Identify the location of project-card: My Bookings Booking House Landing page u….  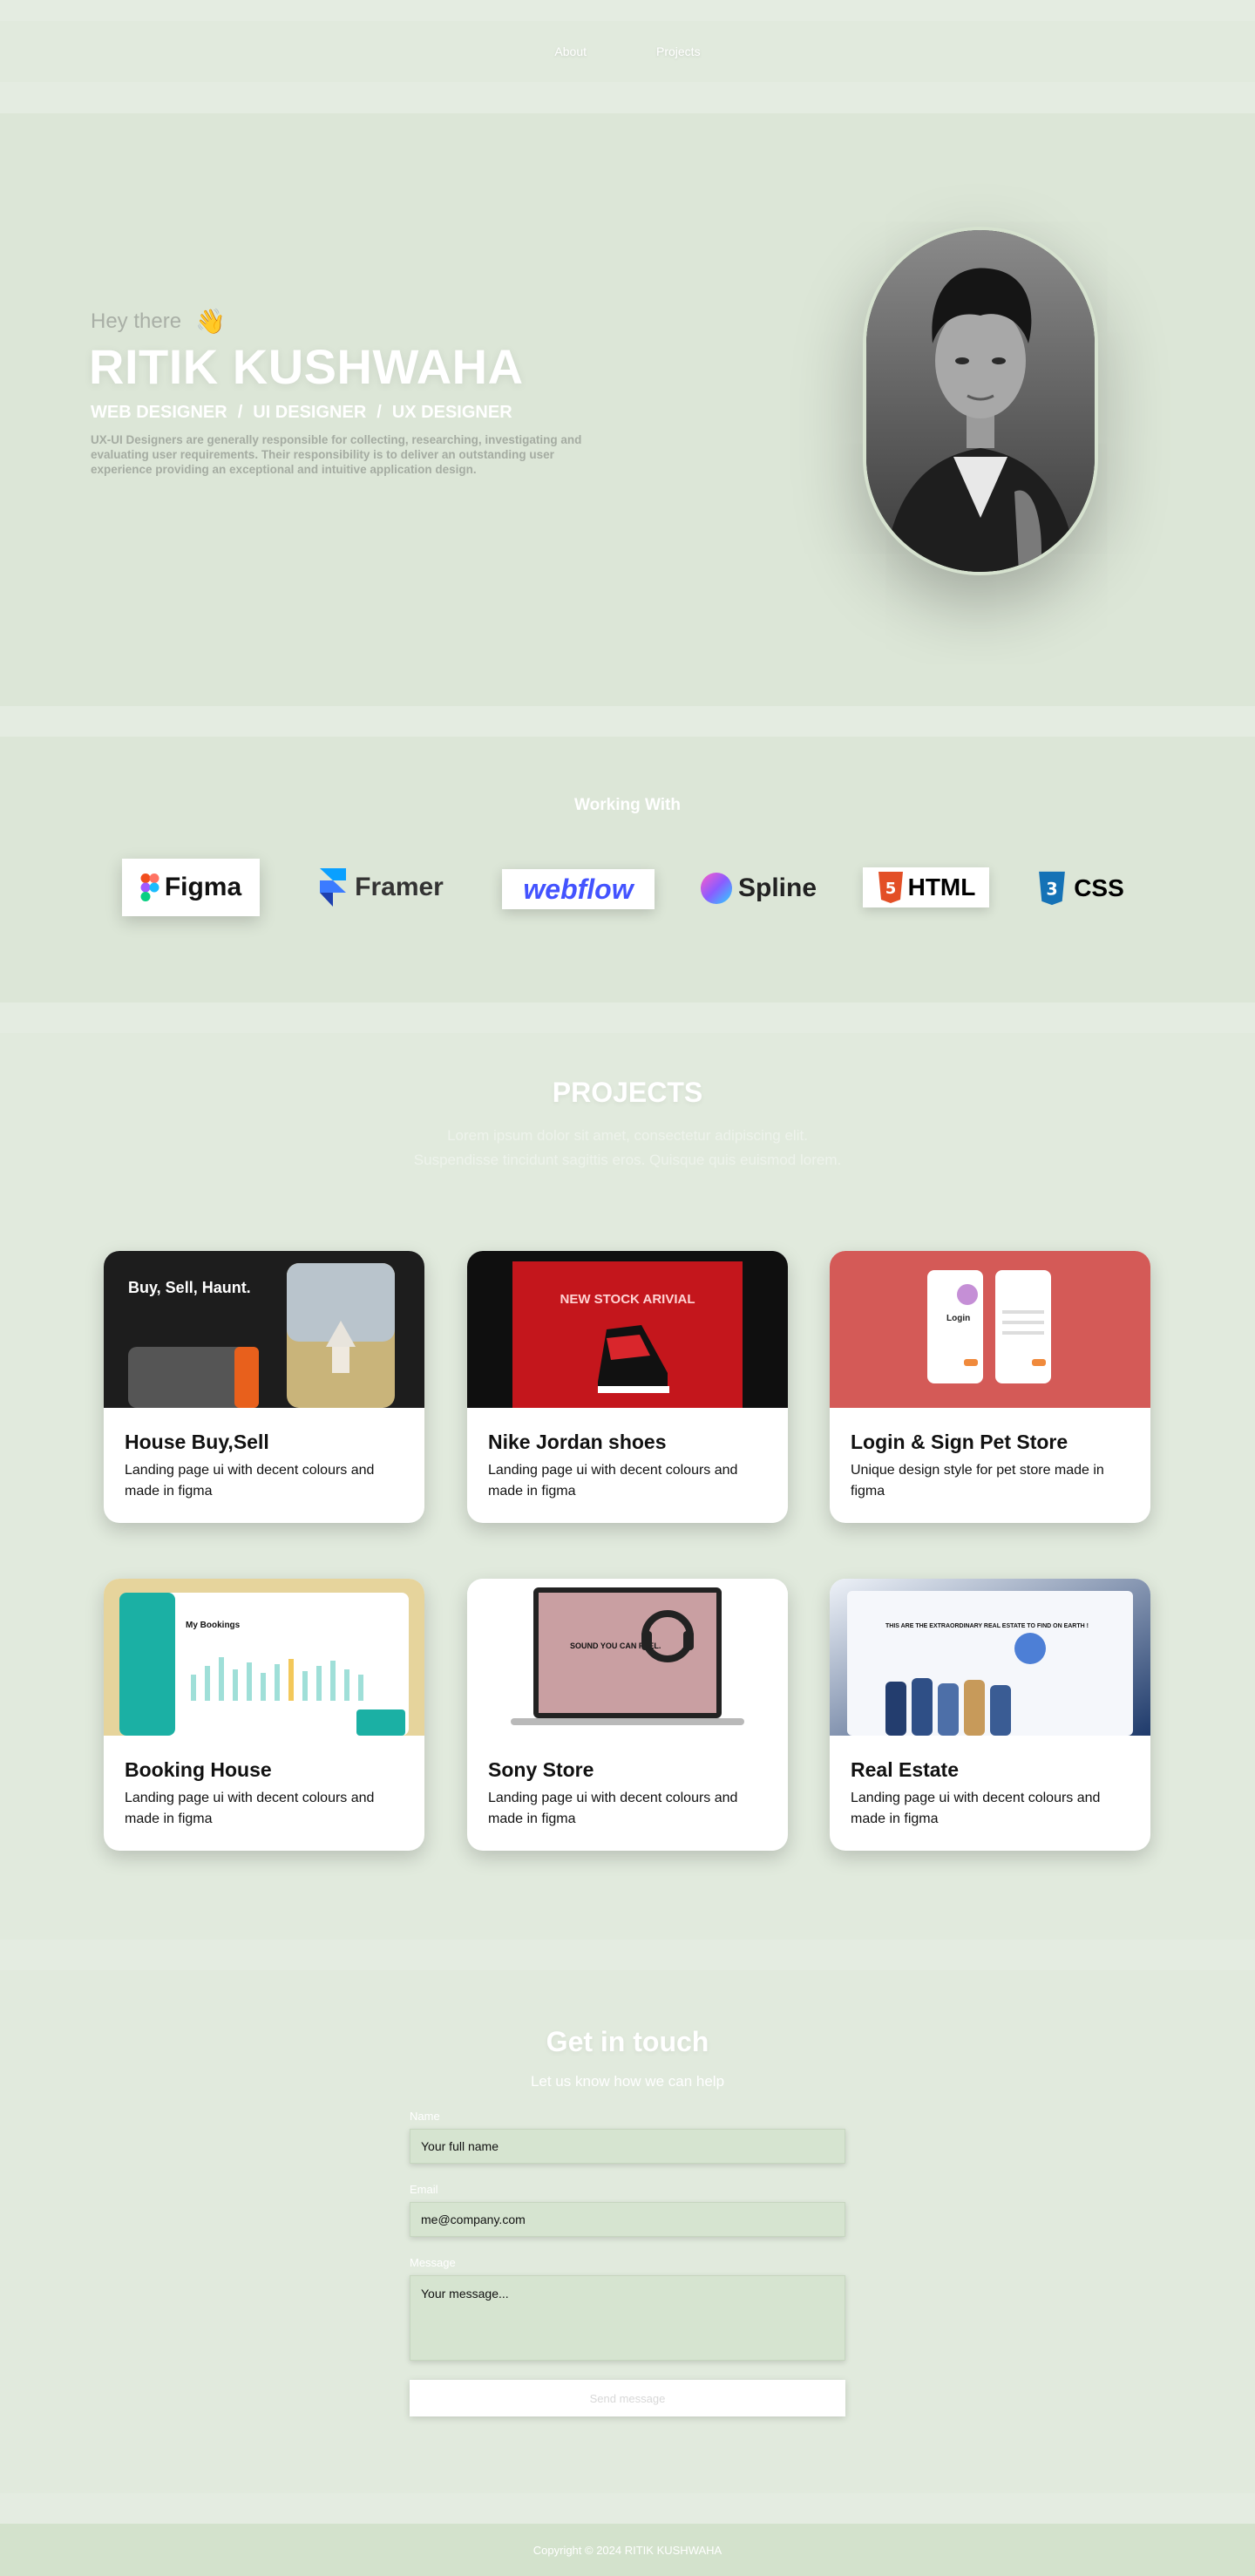
(264, 1715).